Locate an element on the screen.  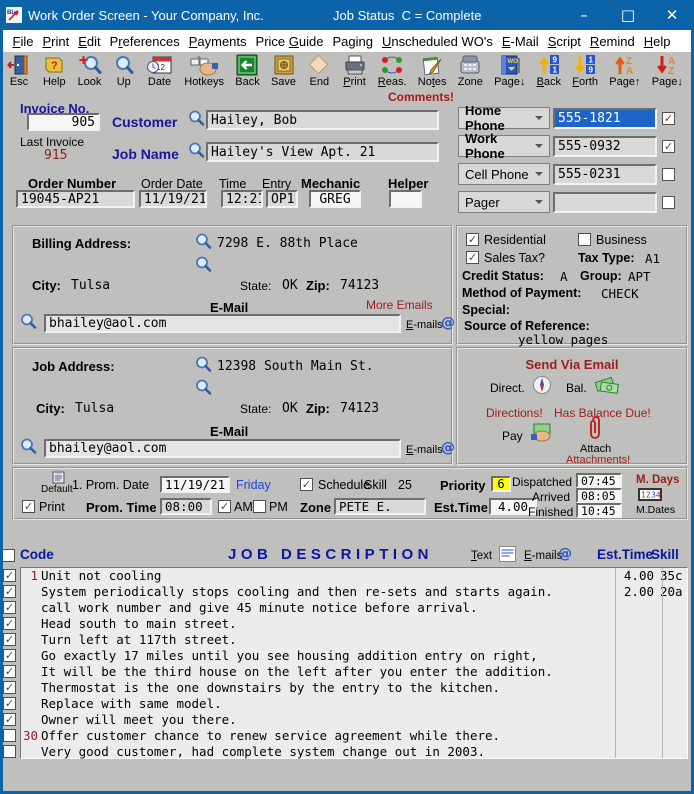
toolbar-hotkeys-button: Hotkeys is located at coordinates (204, 75).